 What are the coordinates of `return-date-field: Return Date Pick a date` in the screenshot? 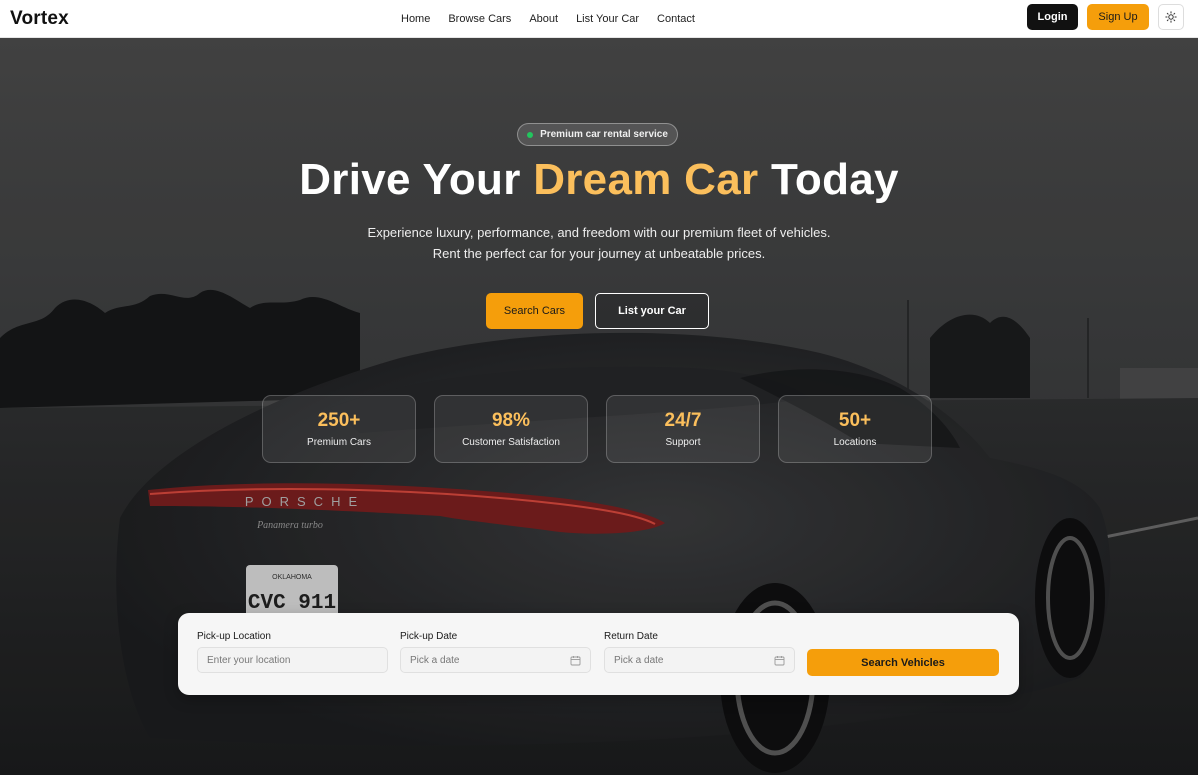 It's located at (699, 652).